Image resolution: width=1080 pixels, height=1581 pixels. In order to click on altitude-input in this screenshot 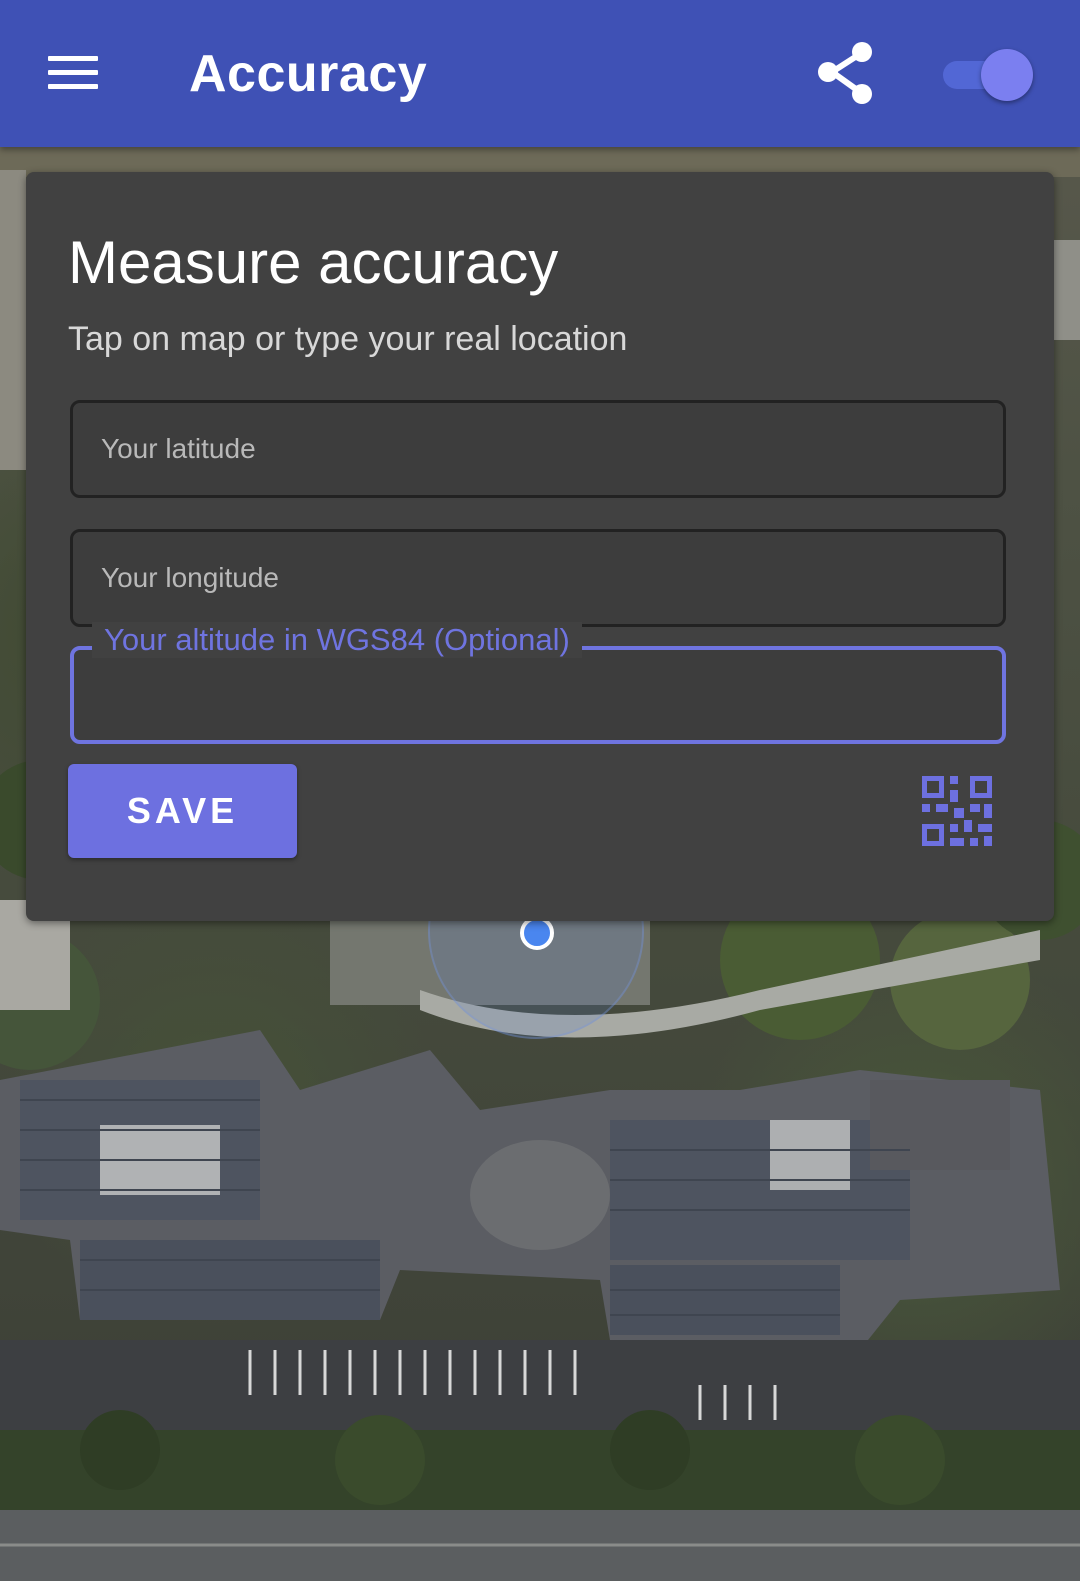, I will do `click(538, 695)`.